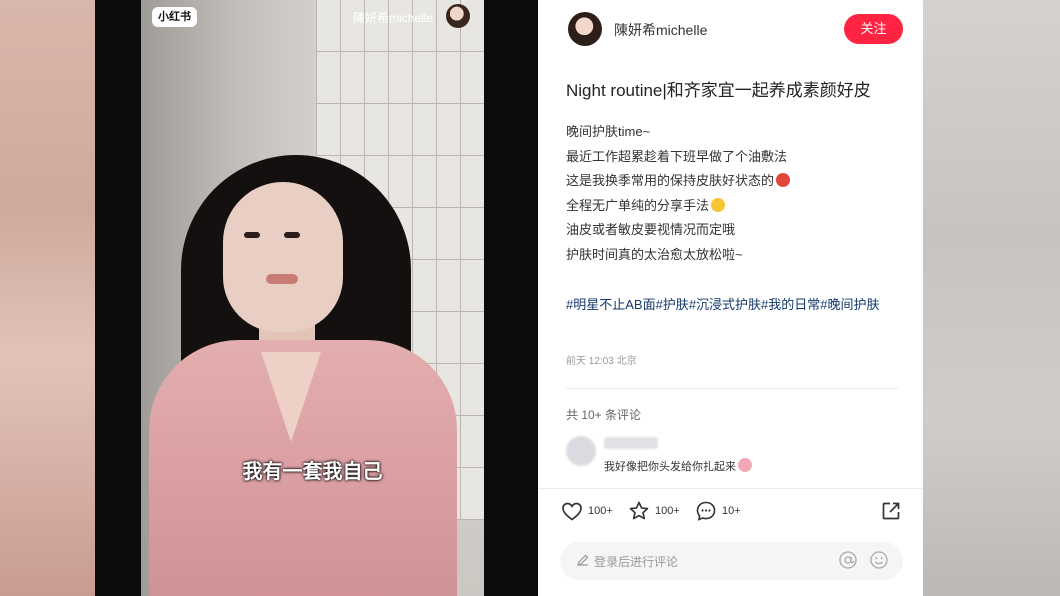 The width and height of the screenshot is (1060, 596). What do you see at coordinates (581, 451) in the screenshot?
I see `commenter-avatar` at bounding box center [581, 451].